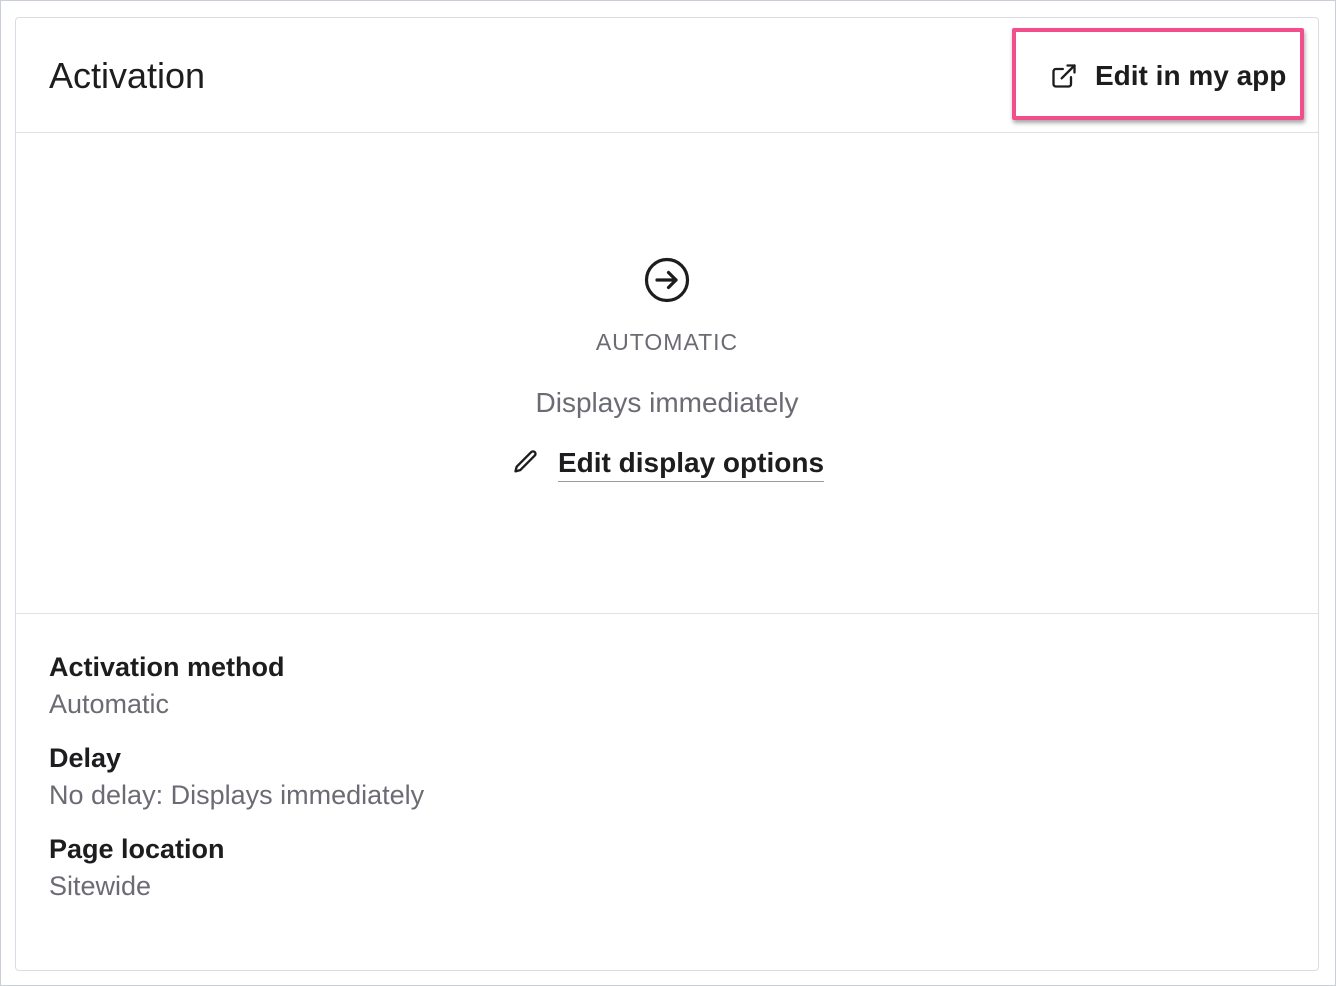 The width and height of the screenshot is (1336, 986). What do you see at coordinates (85, 758) in the screenshot?
I see `detail-label: Delay` at bounding box center [85, 758].